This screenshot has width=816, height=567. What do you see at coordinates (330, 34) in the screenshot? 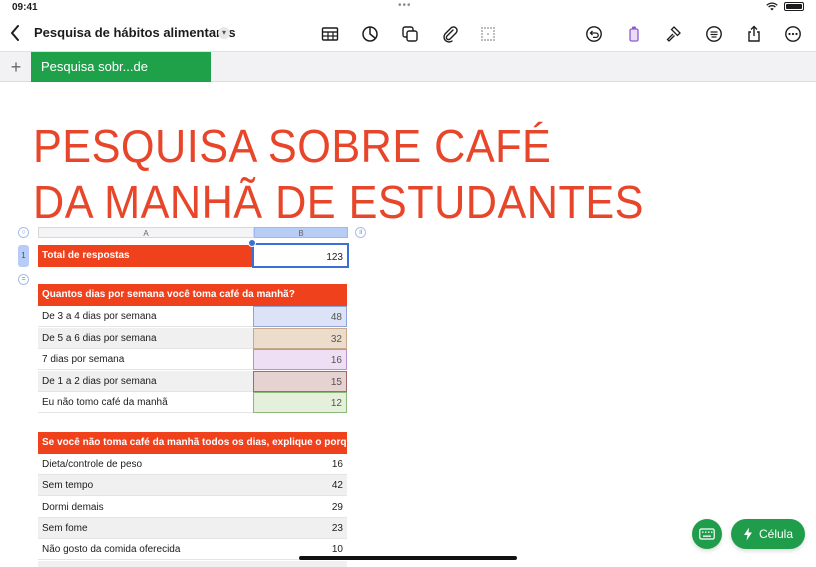
I see `table-icon` at bounding box center [330, 34].